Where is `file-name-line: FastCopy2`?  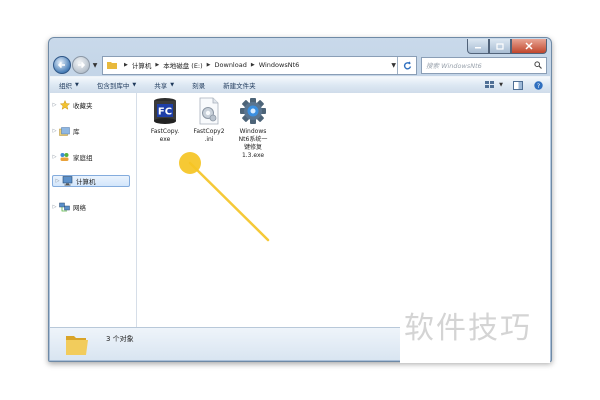 file-name-line: FastCopy2 is located at coordinates (209, 131).